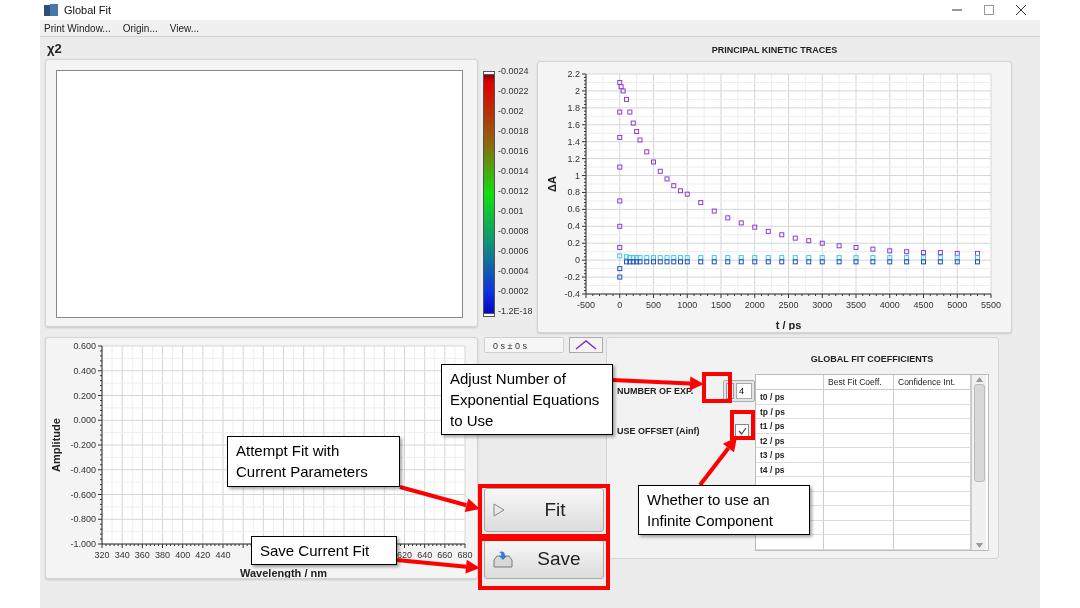 The width and height of the screenshot is (1080, 608). What do you see at coordinates (822, 305) in the screenshot?
I see `tick-label: 3000` at bounding box center [822, 305].